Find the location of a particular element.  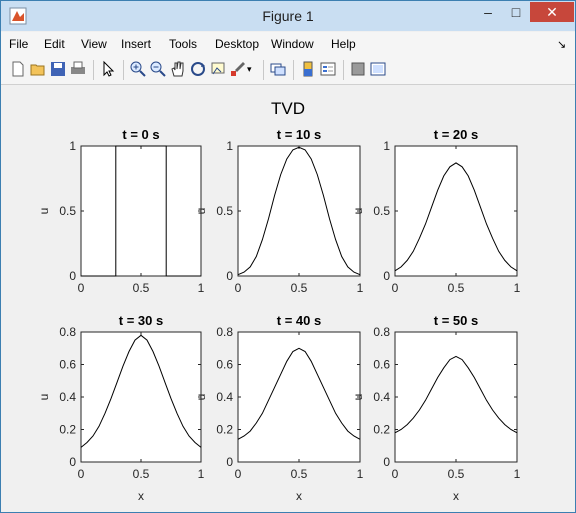

subplot-6: 0 0.5 1 0 0.2 0.4 0.6 0.8 t = 50 s u x is located at coordinates (436, 408).